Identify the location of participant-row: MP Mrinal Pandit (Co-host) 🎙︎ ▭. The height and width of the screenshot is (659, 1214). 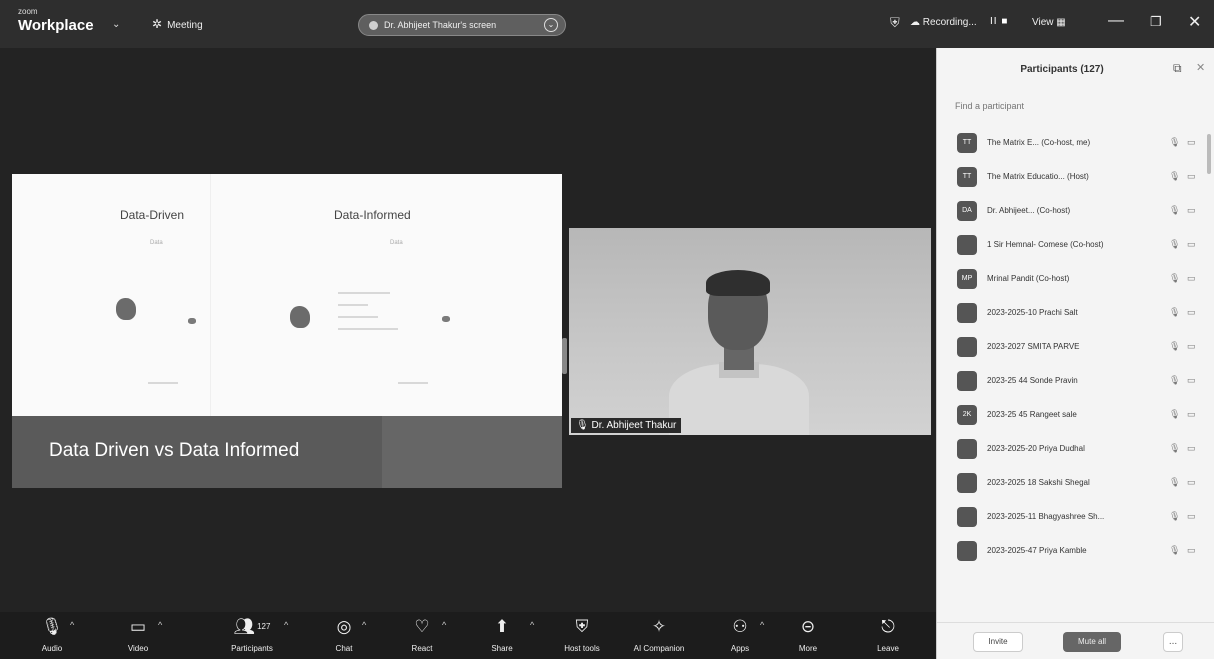
(1083, 283).